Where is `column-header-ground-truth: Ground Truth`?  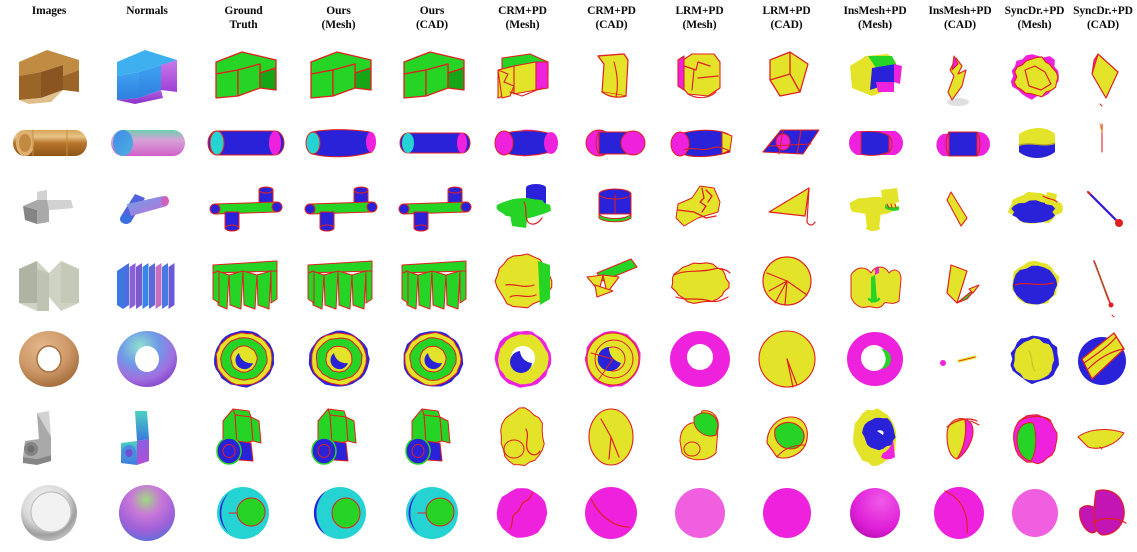
column-header-ground-truth: Ground Truth is located at coordinates (243, 18).